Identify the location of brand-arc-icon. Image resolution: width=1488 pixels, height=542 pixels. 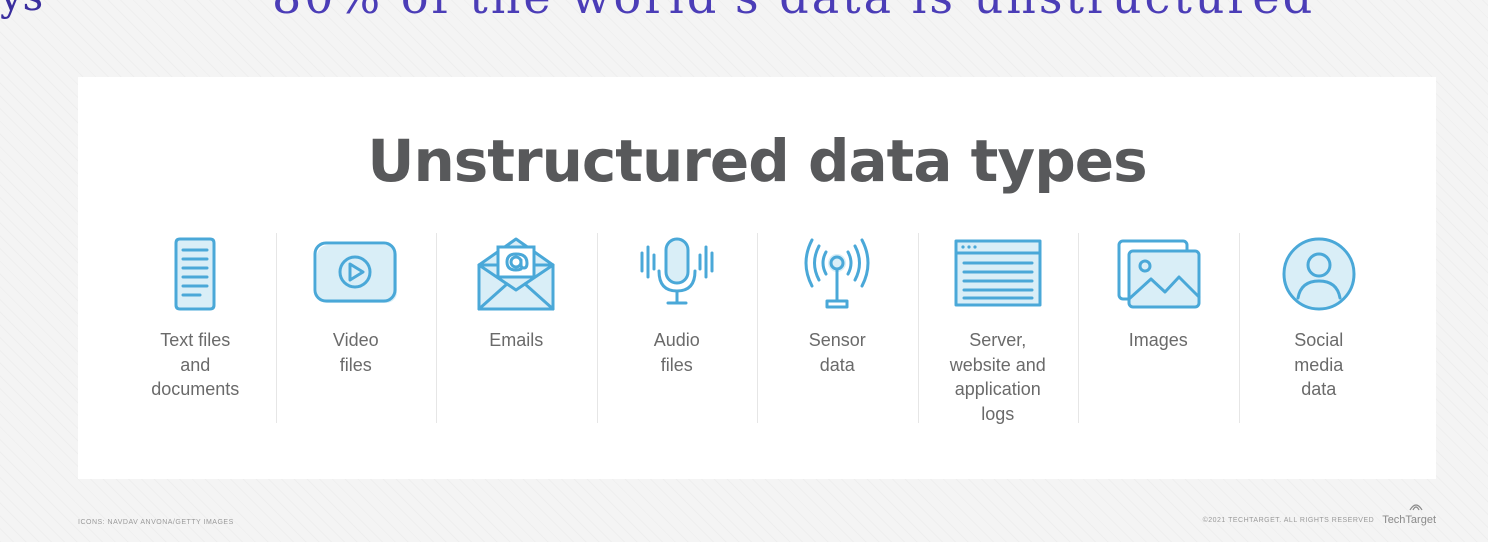
(1416, 507).